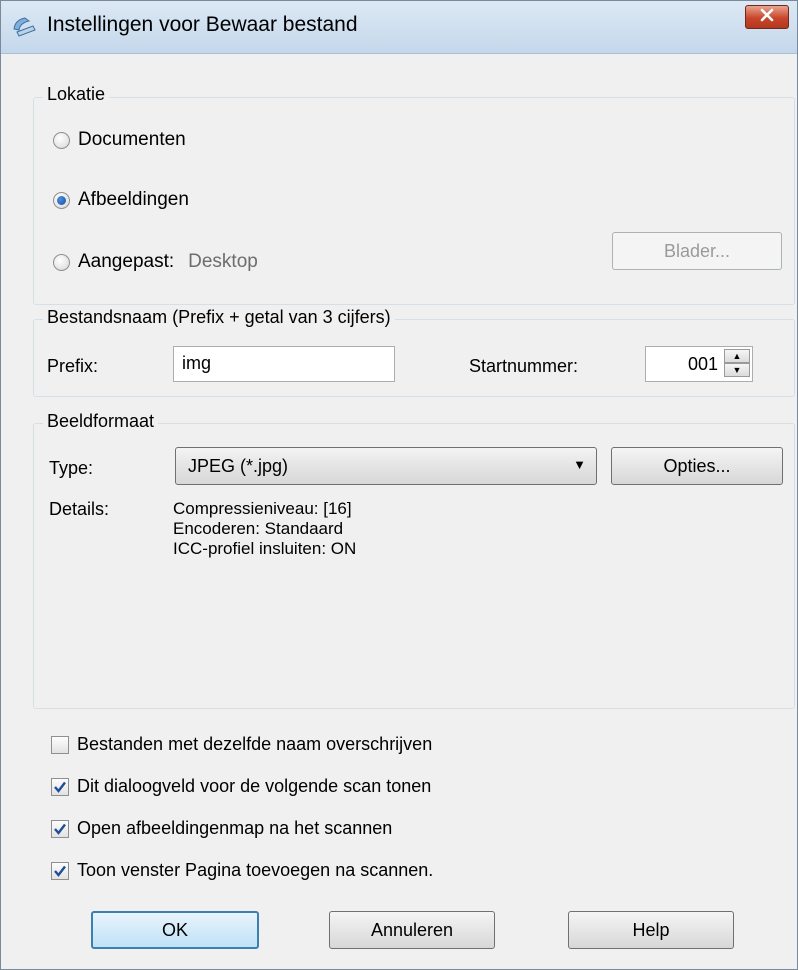 The image size is (798, 970). Describe the element at coordinates (71, 468) in the screenshot. I see `type-label: Type:` at that location.